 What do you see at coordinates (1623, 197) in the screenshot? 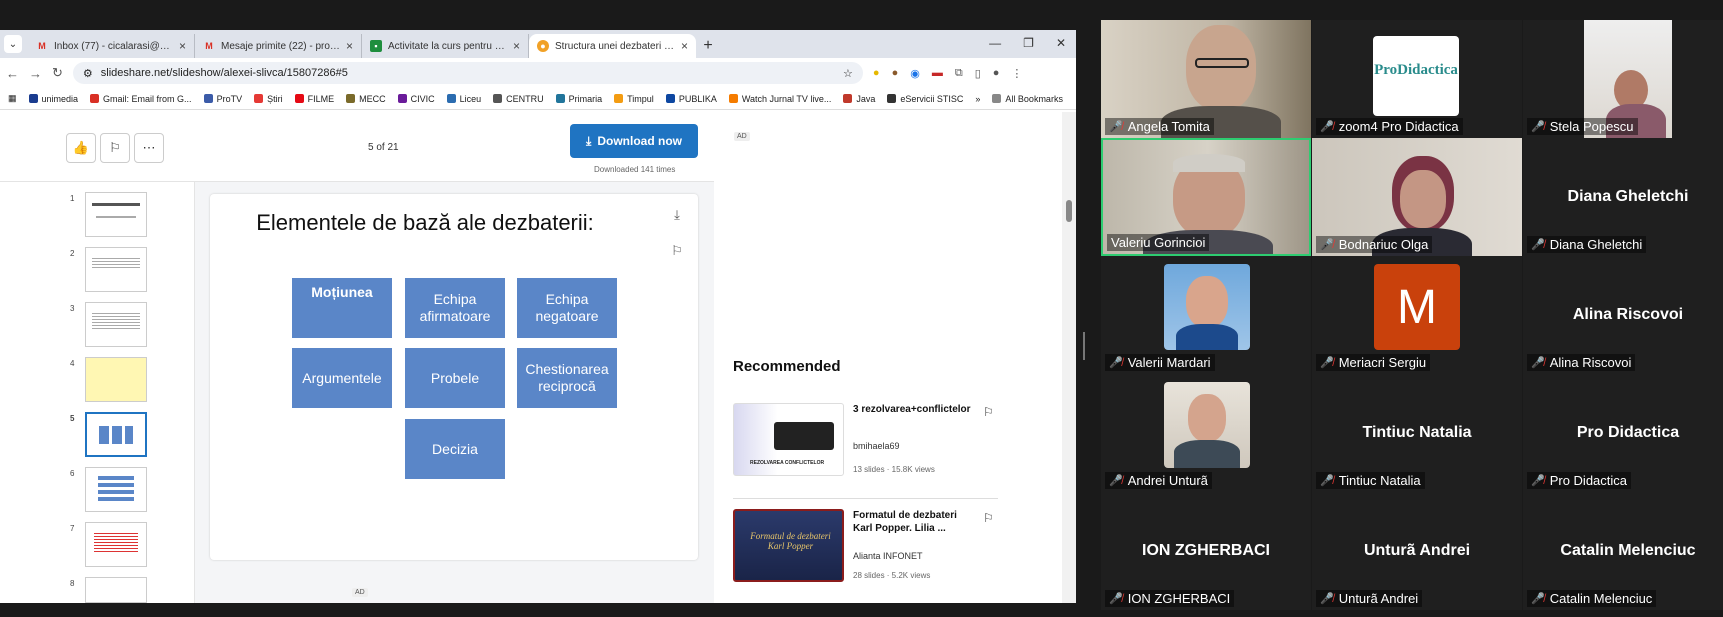
I see `participant-tile: Diana Gheletchi 🎤̸ Diana Gheletchi` at bounding box center [1623, 197].